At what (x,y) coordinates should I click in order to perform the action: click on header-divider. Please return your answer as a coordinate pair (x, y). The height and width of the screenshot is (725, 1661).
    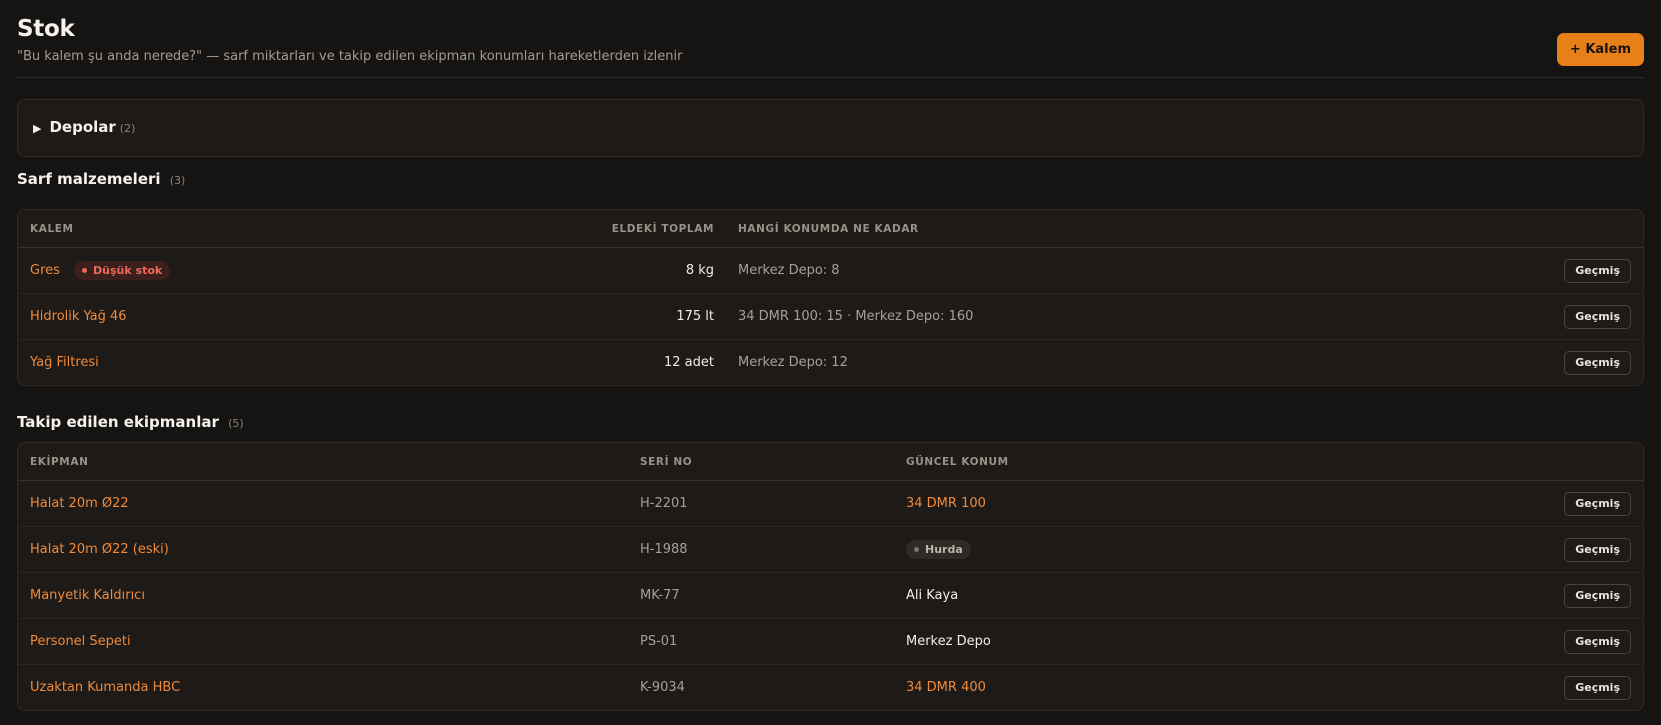
    Looking at the image, I should click on (830, 77).